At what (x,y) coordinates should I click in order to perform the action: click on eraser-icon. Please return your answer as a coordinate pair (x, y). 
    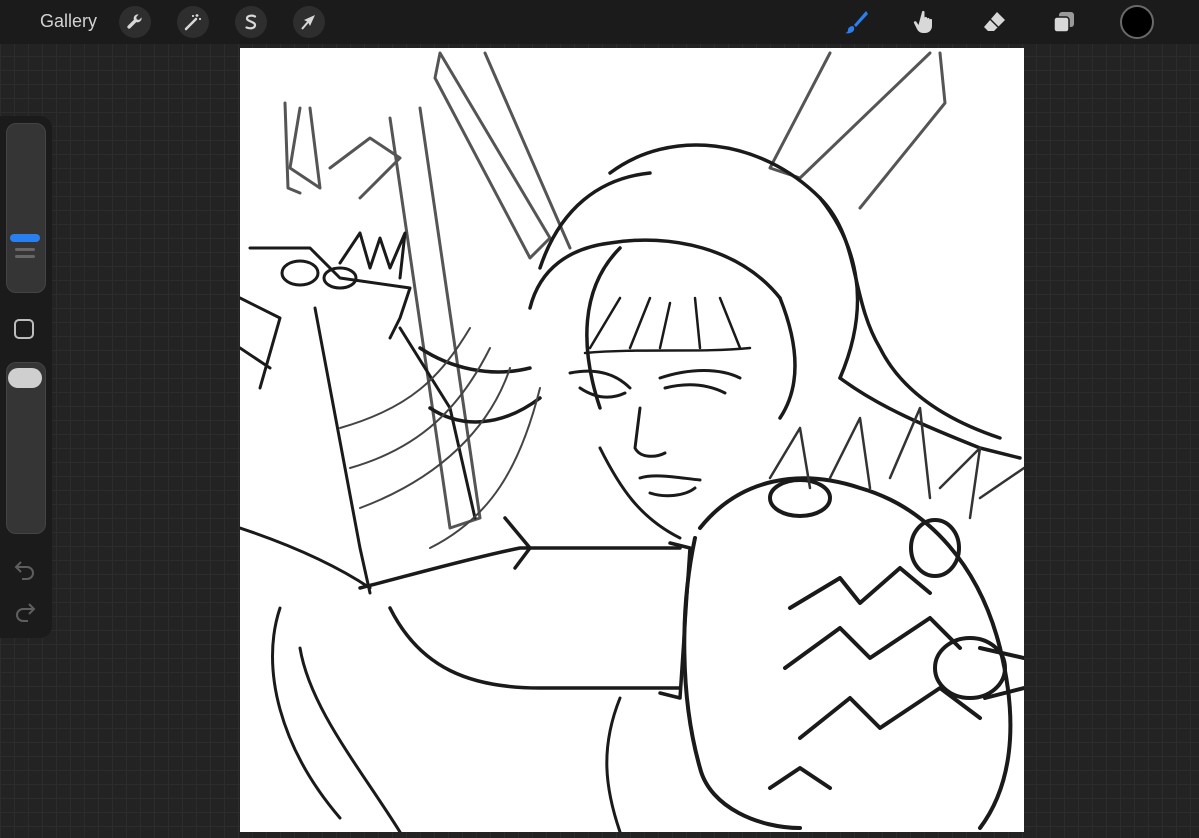
    Looking at the image, I should click on (994, 21).